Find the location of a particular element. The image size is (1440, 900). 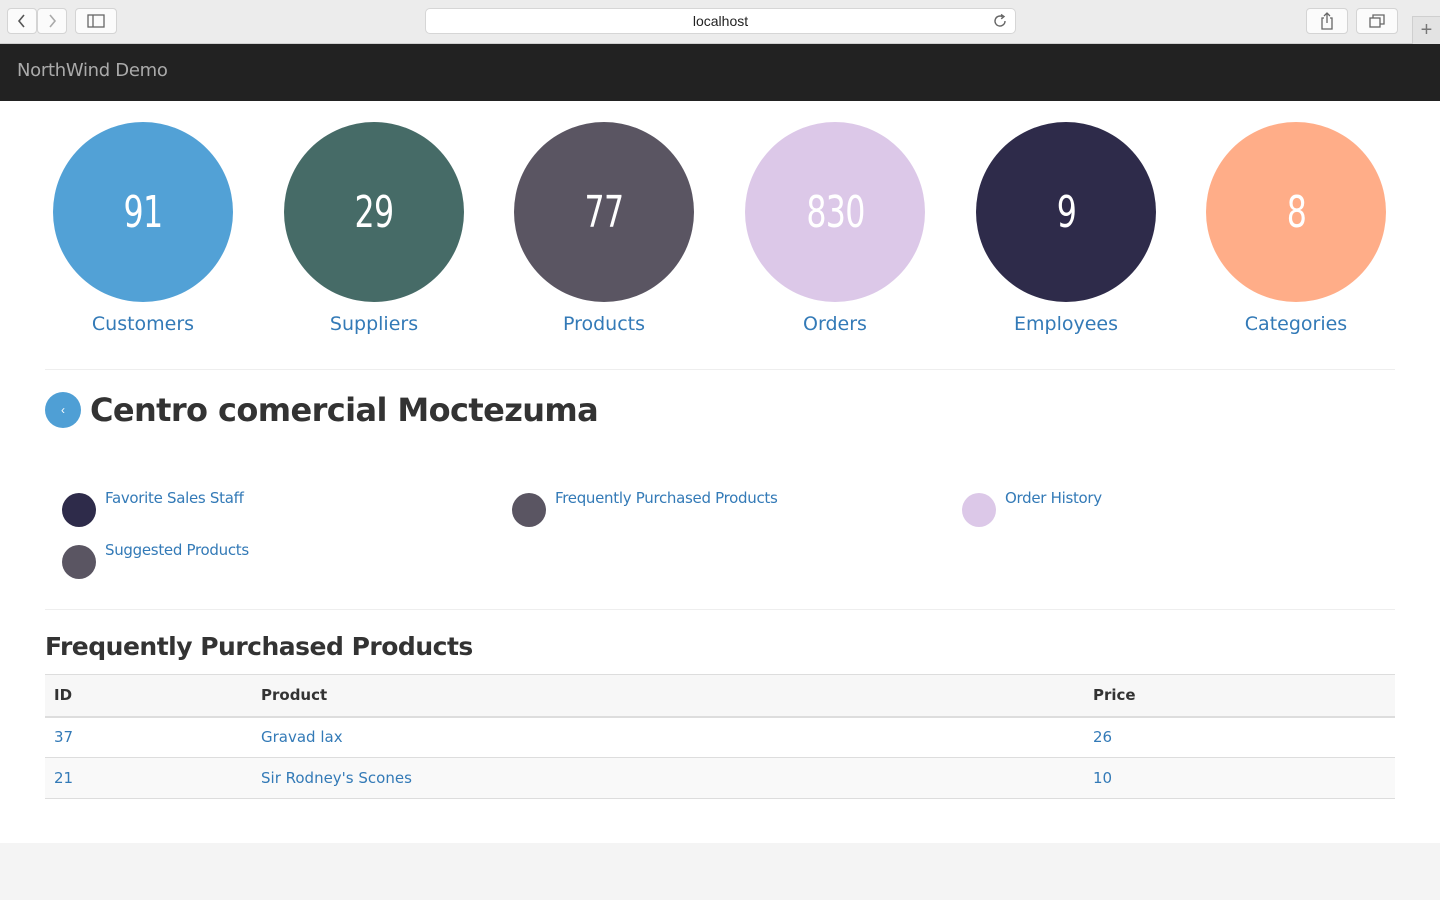

stat-label: Suppliers is located at coordinates (374, 324).